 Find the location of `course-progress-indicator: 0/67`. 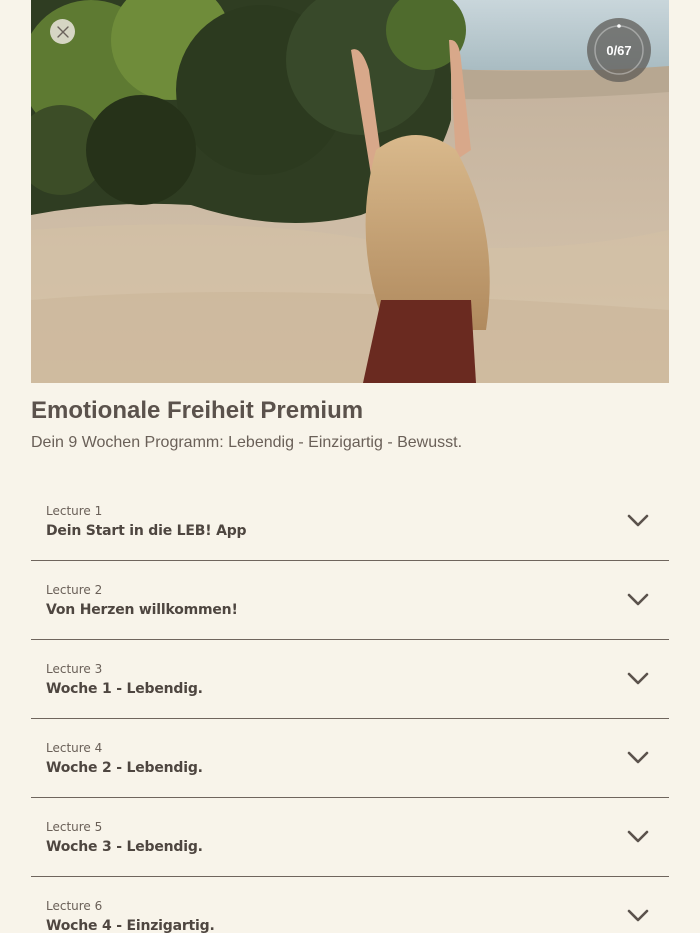

course-progress-indicator: 0/67 is located at coordinates (619, 50).